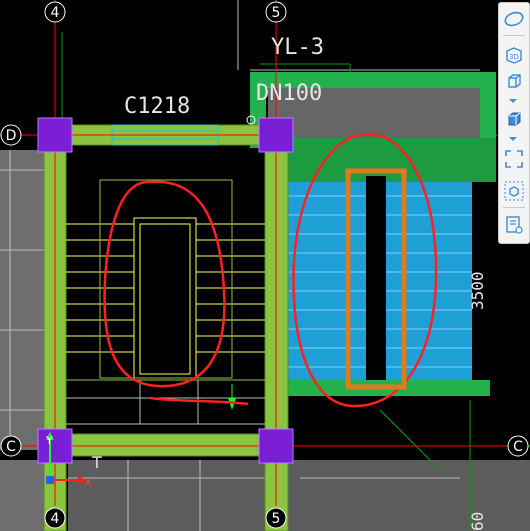 The image size is (530, 531). I want to click on isolate-icon, so click(514, 191).